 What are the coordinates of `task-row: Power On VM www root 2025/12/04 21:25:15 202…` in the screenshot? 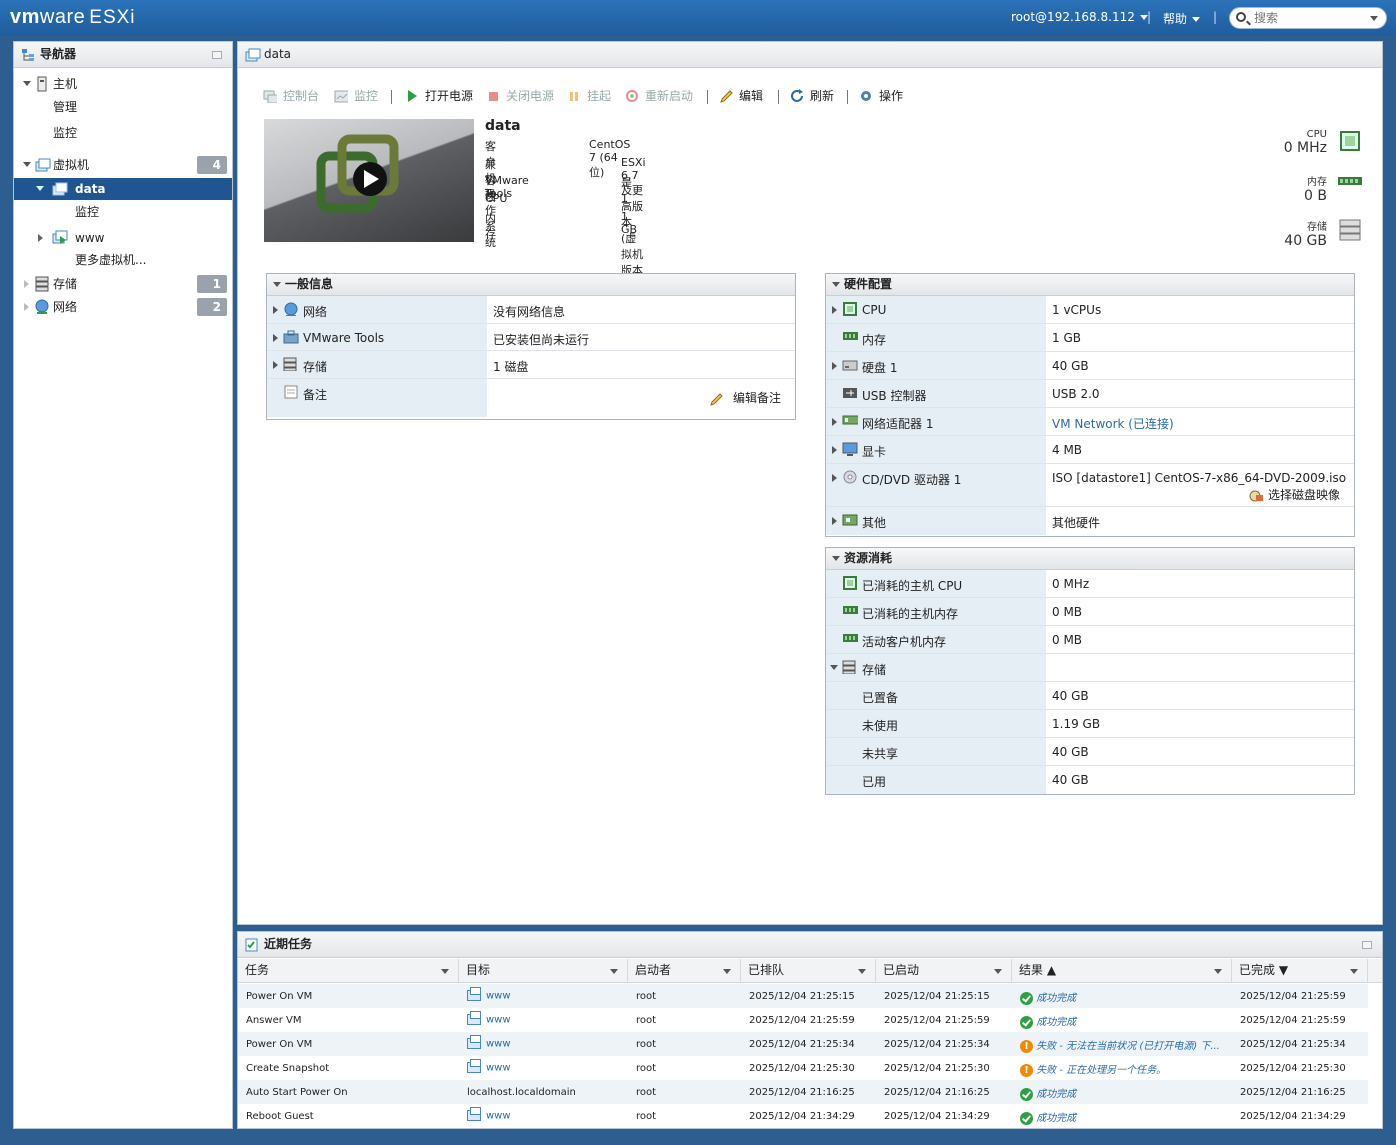 It's located at (803, 996).